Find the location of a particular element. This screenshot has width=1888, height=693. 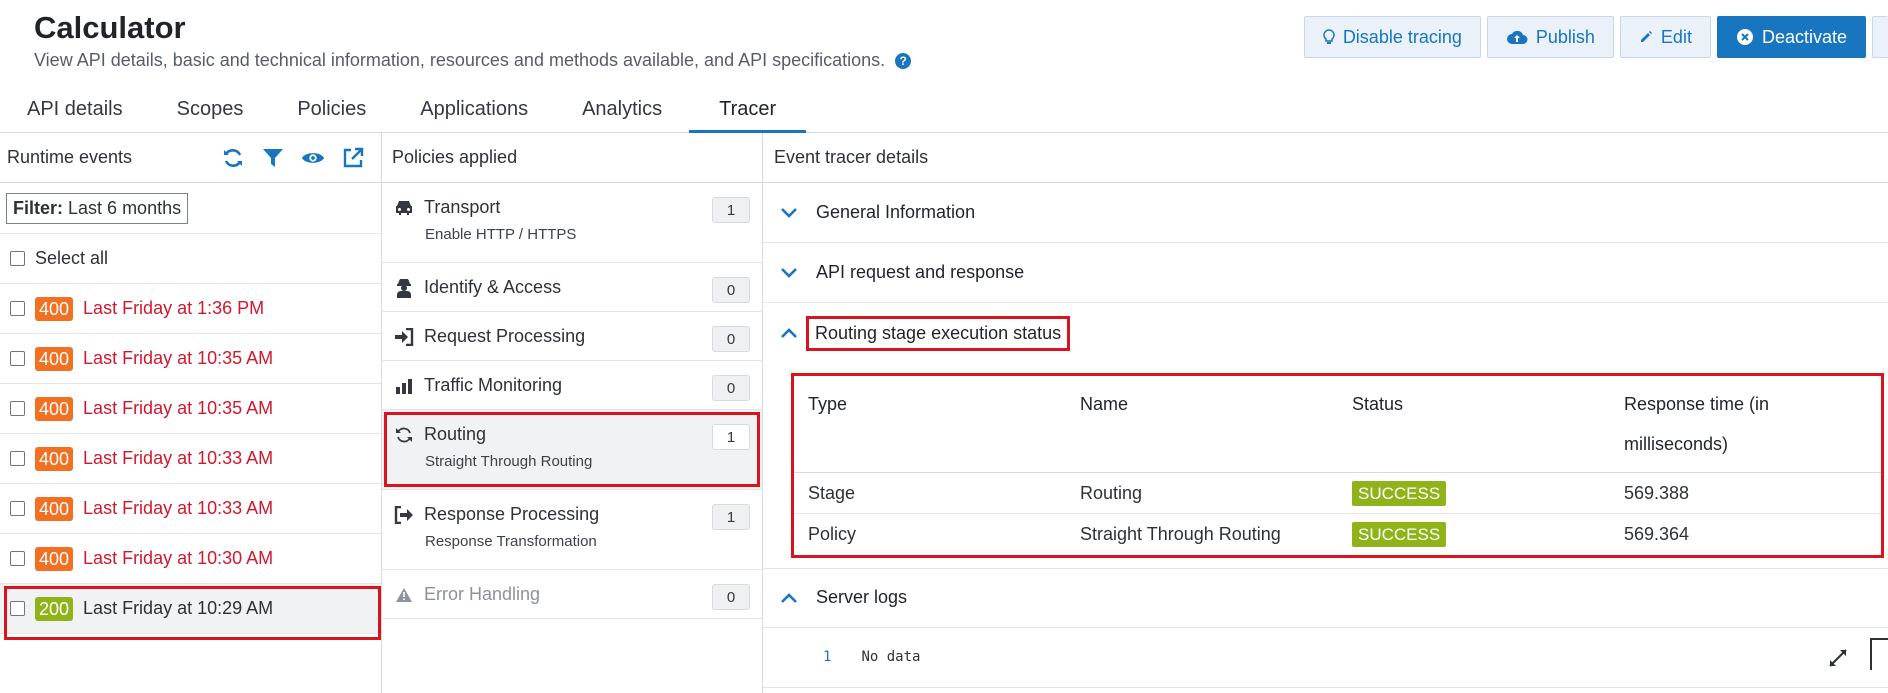

policy-name: Traffic Monitoring is located at coordinates (493, 385).